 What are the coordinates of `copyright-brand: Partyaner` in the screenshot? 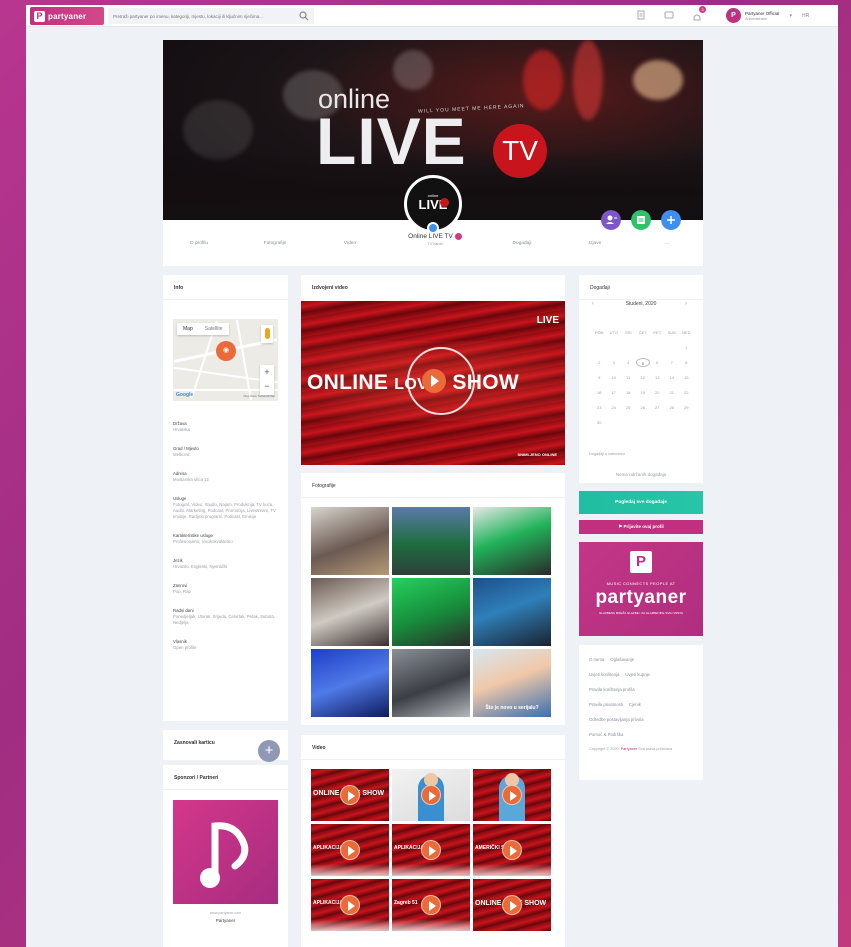 It's located at (629, 749).